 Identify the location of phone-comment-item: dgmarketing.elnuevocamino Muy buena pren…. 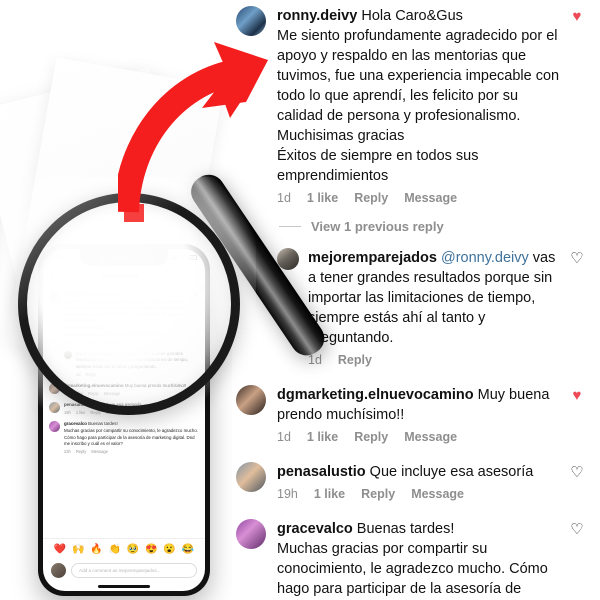
(124, 389).